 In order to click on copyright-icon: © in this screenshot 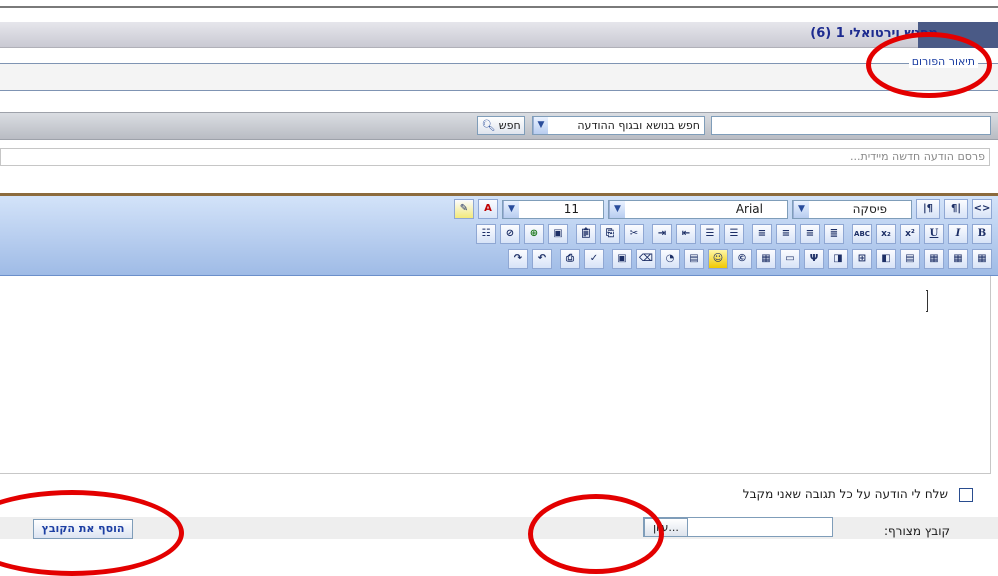, I will do `click(742, 259)`.